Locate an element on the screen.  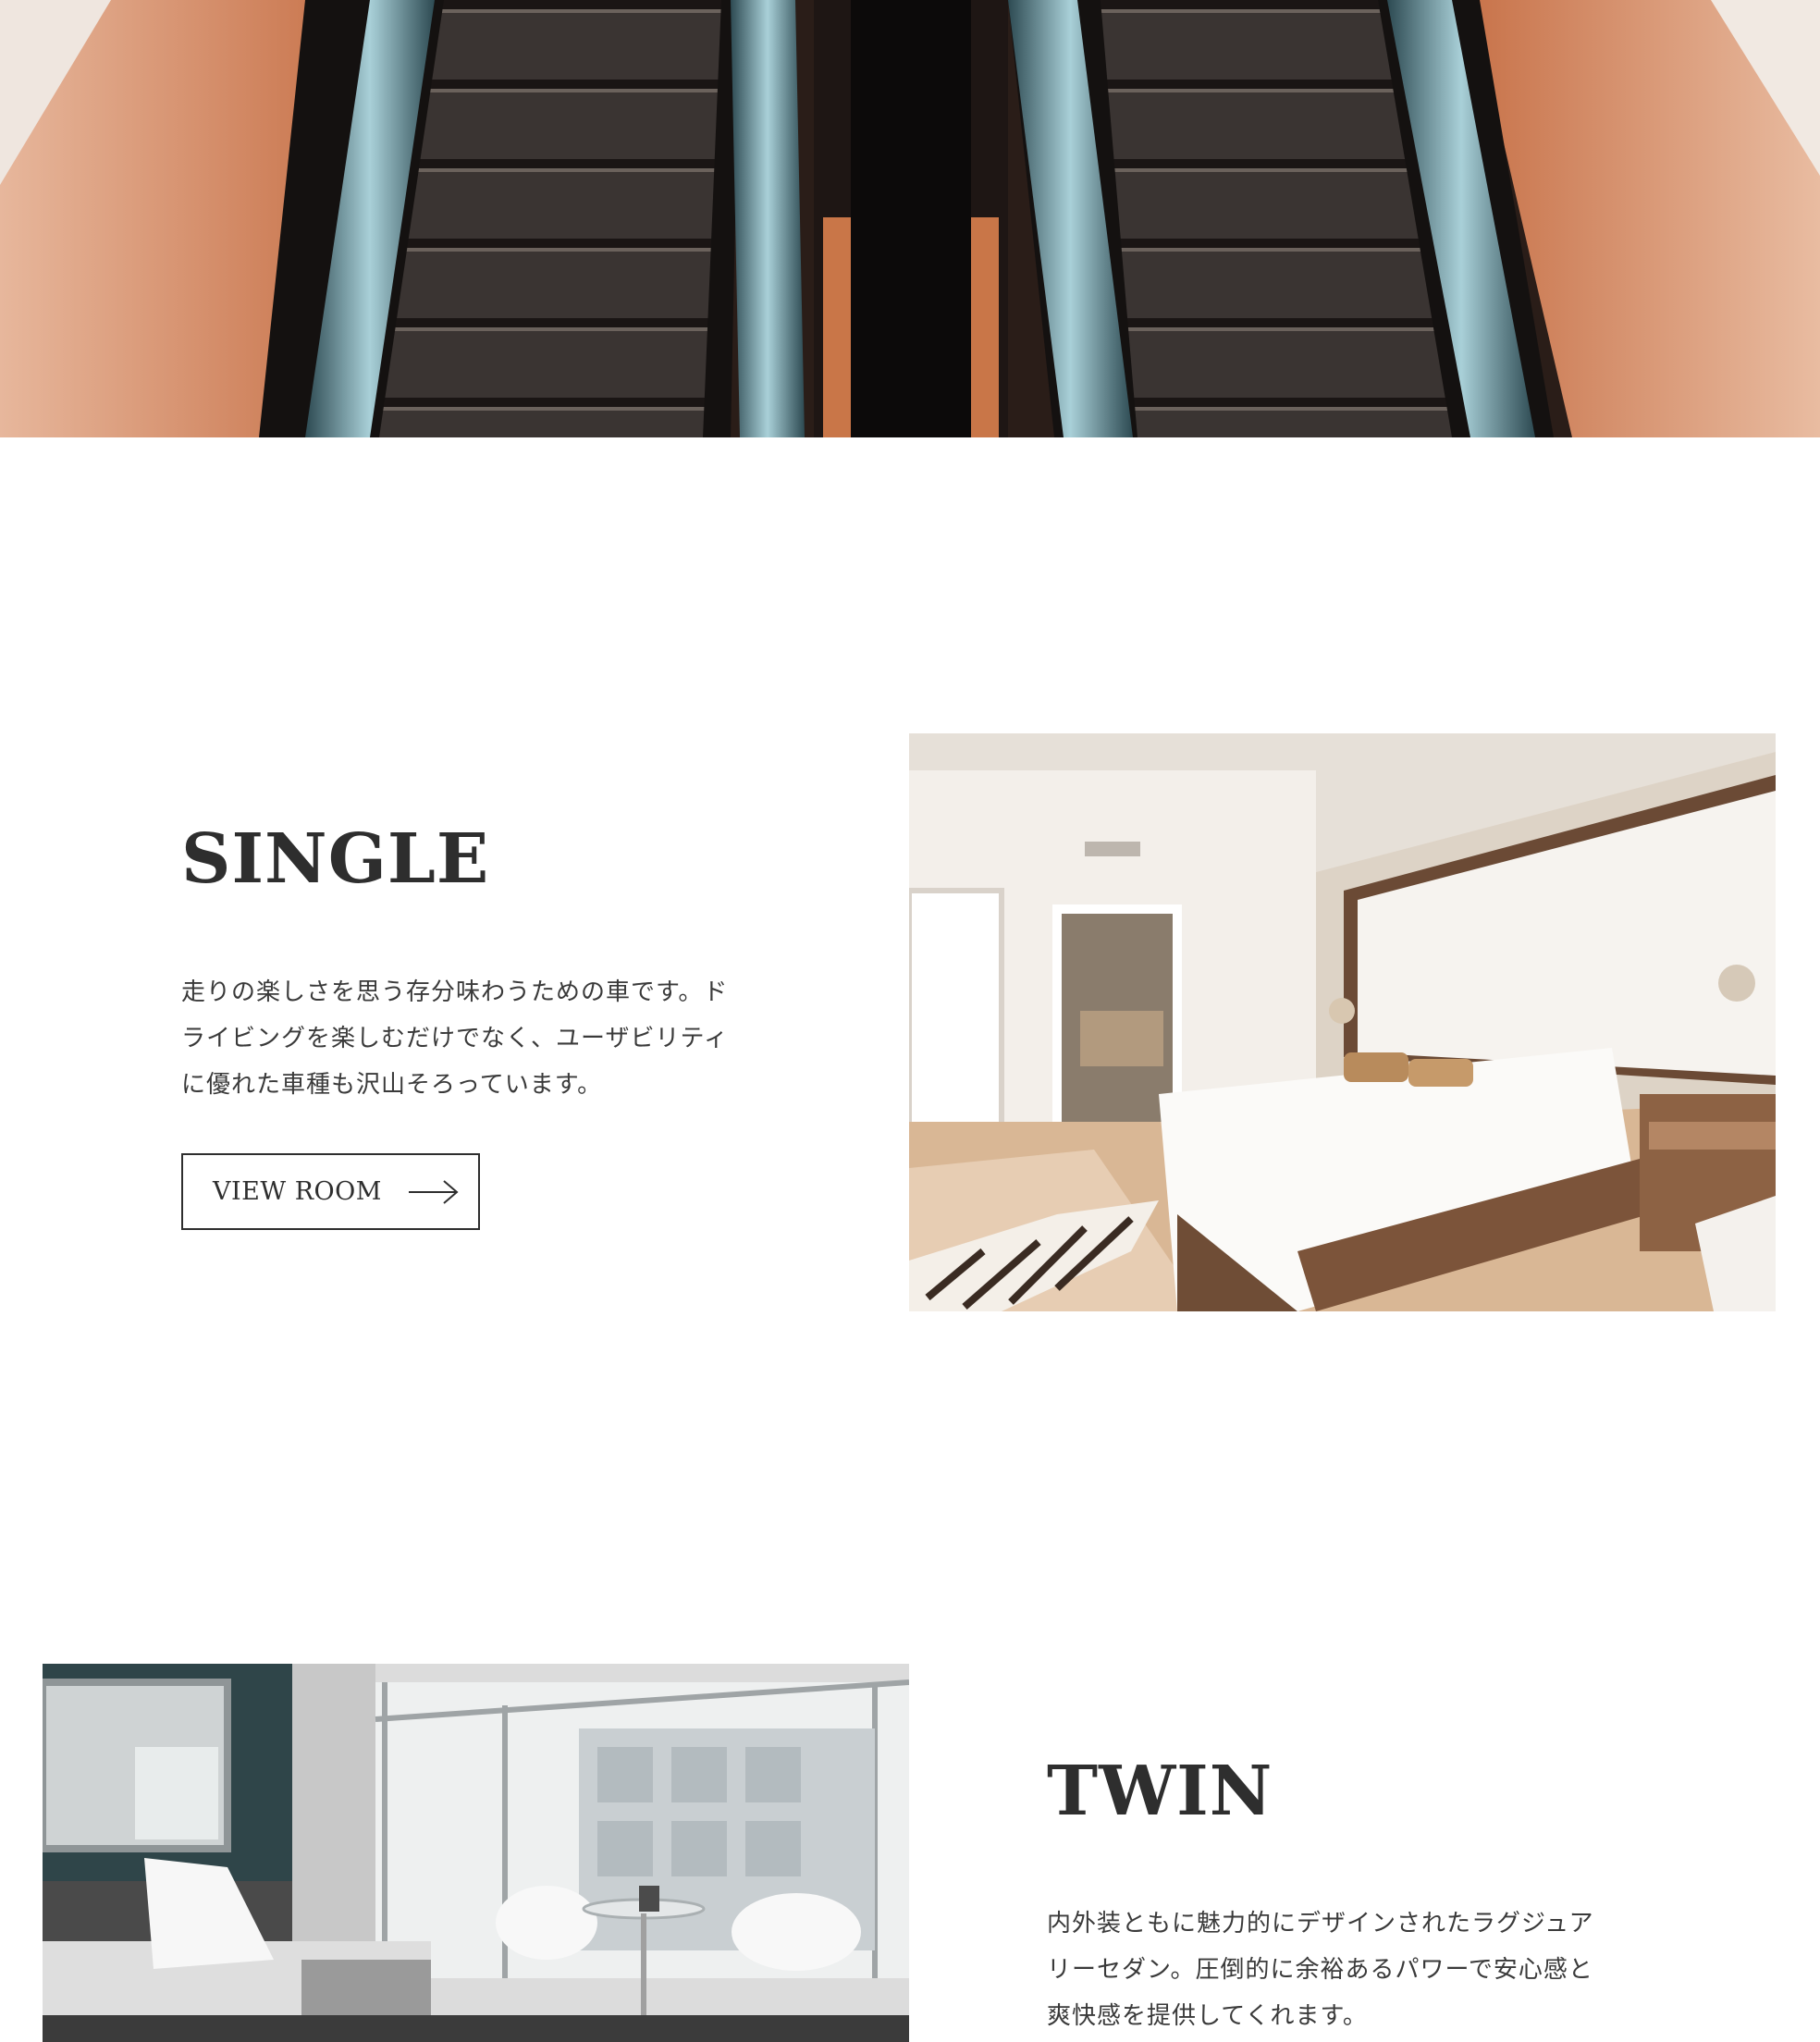
single-room-text: SINGLE is located at coordinates (477, 859).